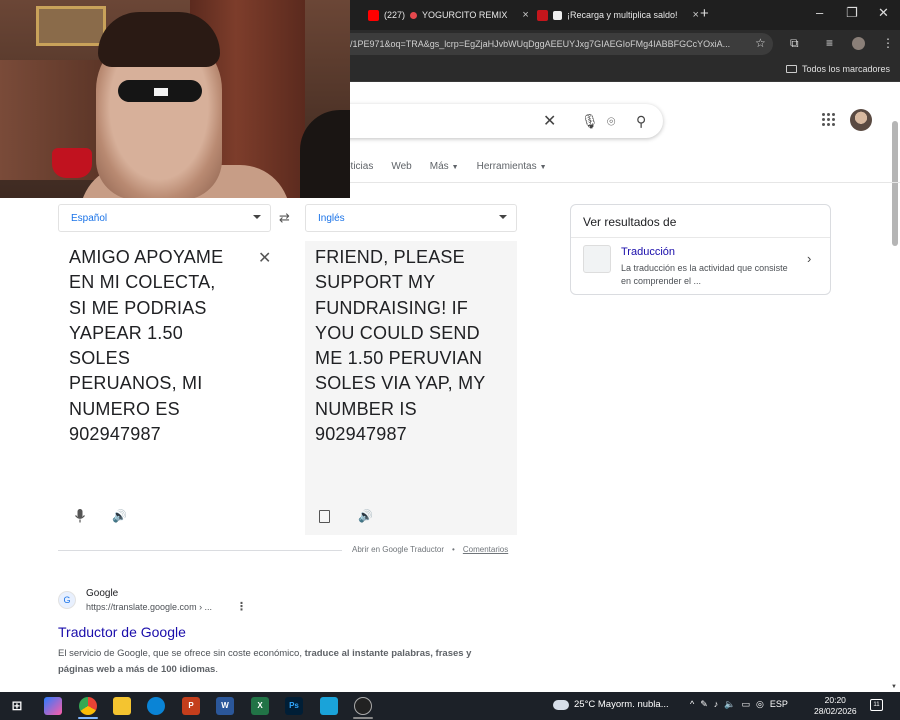 This screenshot has width=900, height=720. I want to click on search-box: ✕ 🎙 ⌾ ⚲, so click(481, 121).